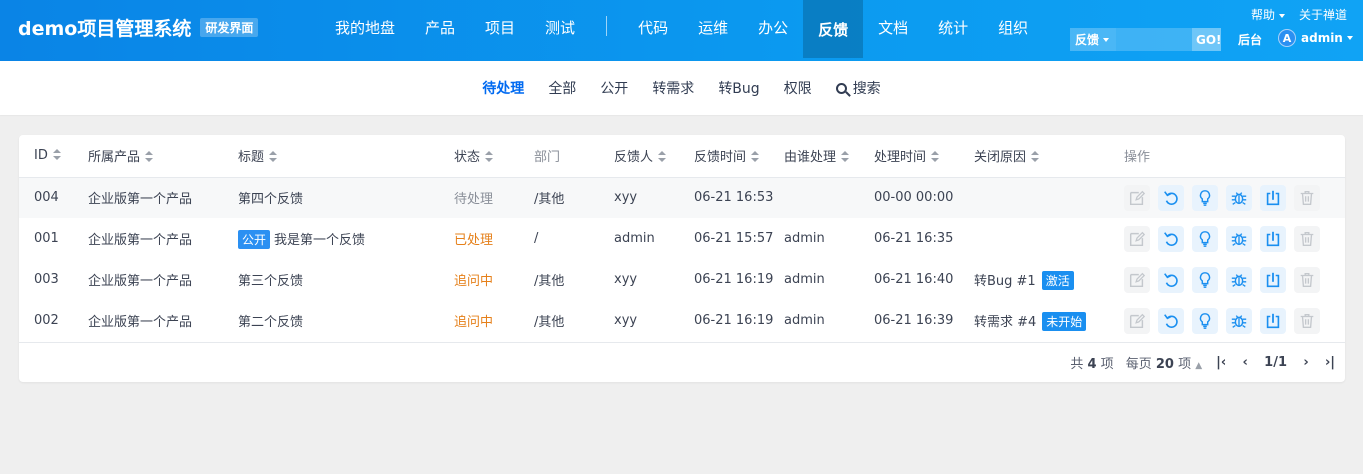 The width and height of the screenshot is (1363, 474). Describe the element at coordinates (1034, 156) in the screenshot. I see `col-close-reason: 关闭原因` at that location.